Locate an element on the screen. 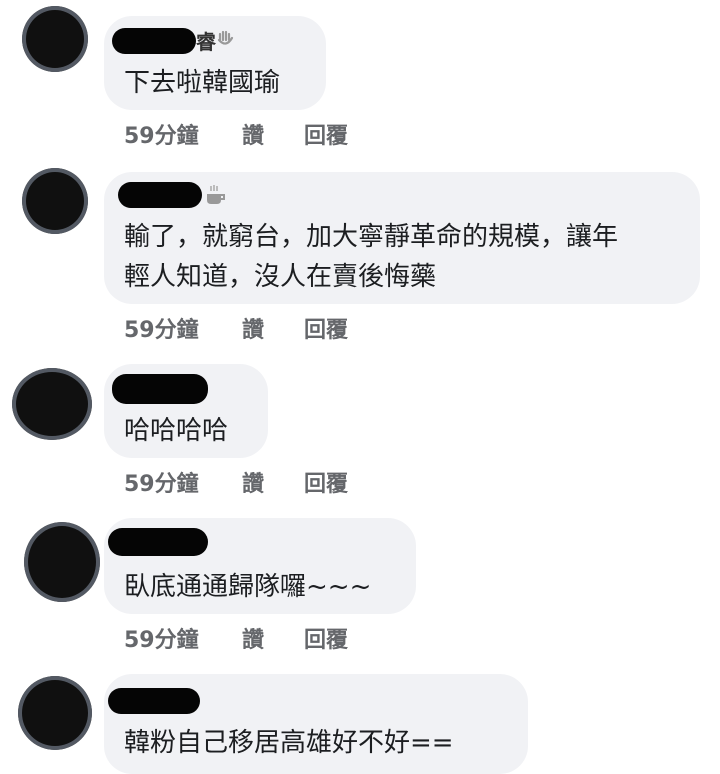 This screenshot has width=720, height=774. comment-text: 韓粉自己移居高雄好不好== is located at coordinates (289, 743).